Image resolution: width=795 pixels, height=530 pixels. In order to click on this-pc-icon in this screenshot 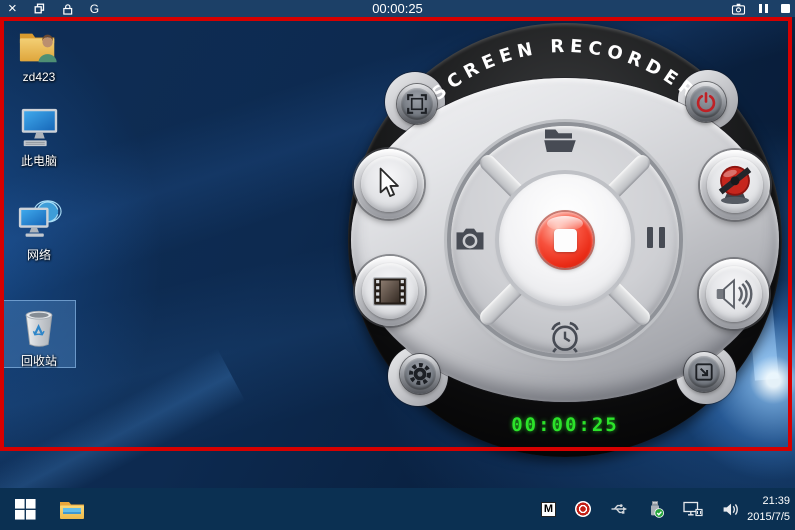, I will do `click(39, 127)`.